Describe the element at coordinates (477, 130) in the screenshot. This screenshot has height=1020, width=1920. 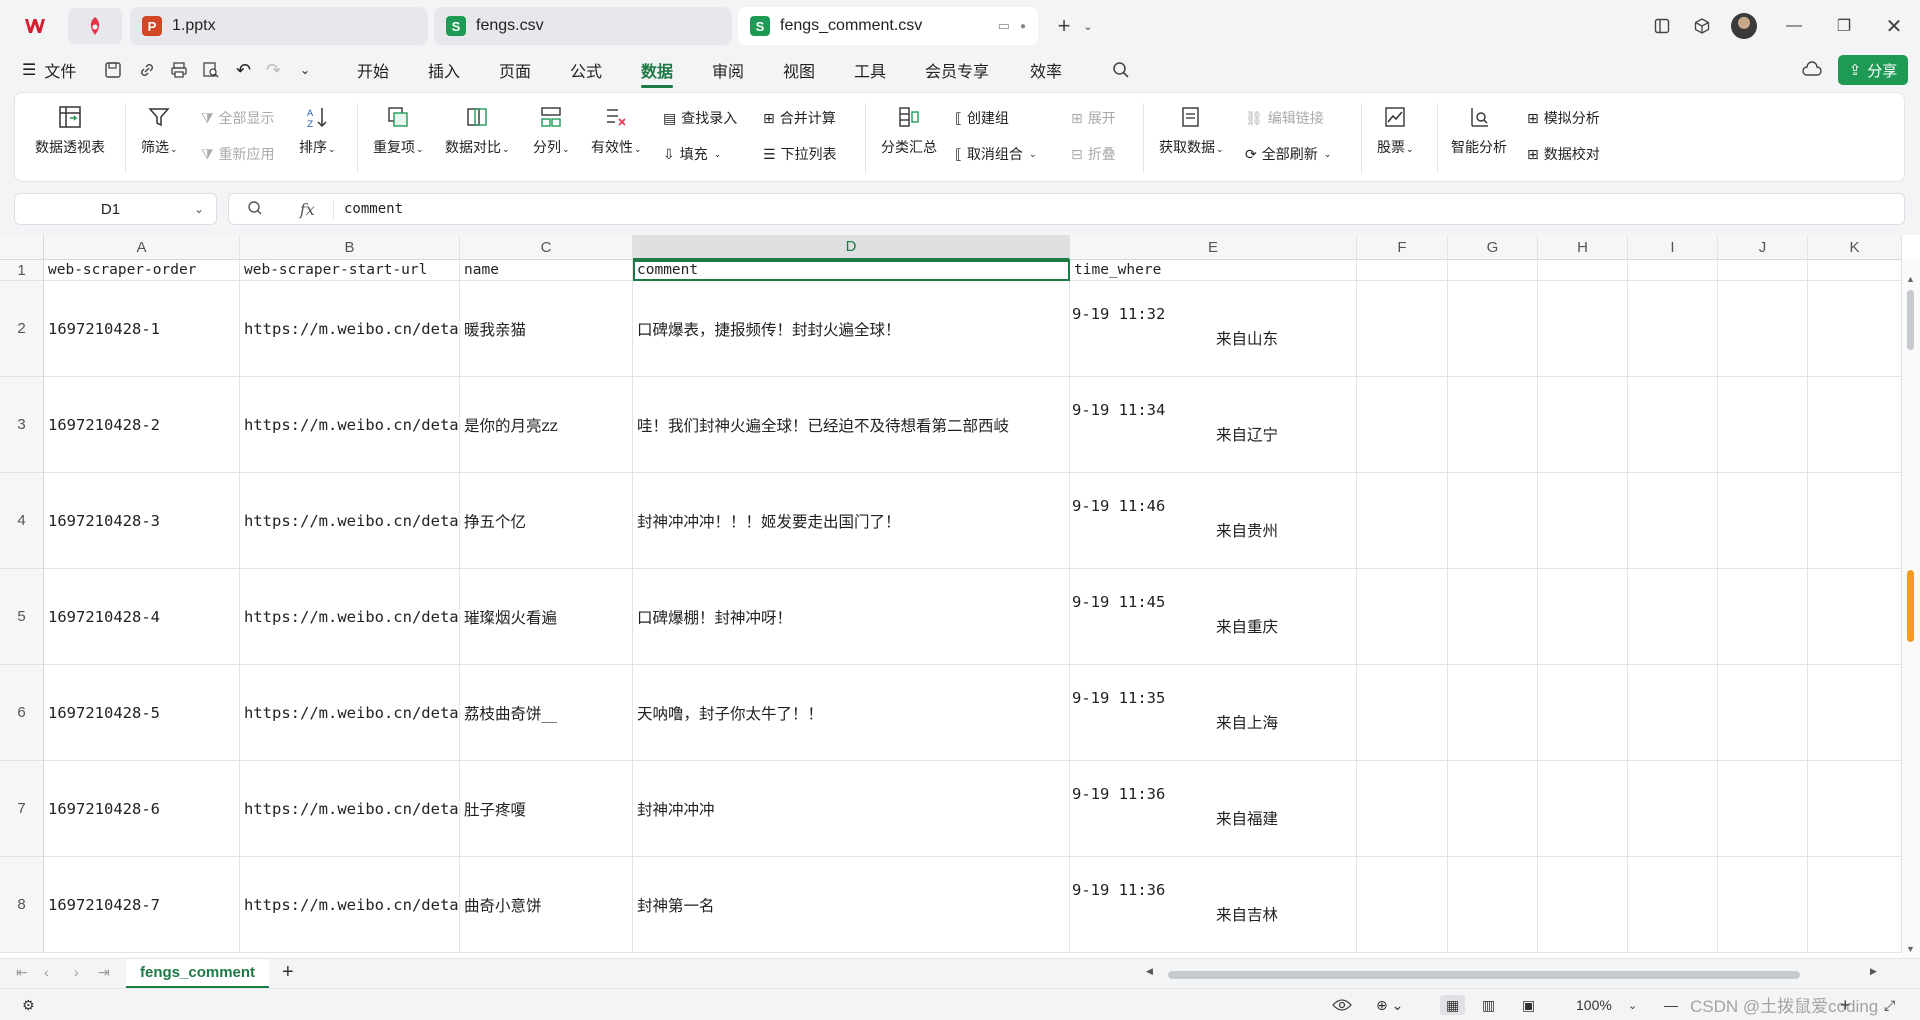
I see `compare-button: 数据对比⌄` at that location.